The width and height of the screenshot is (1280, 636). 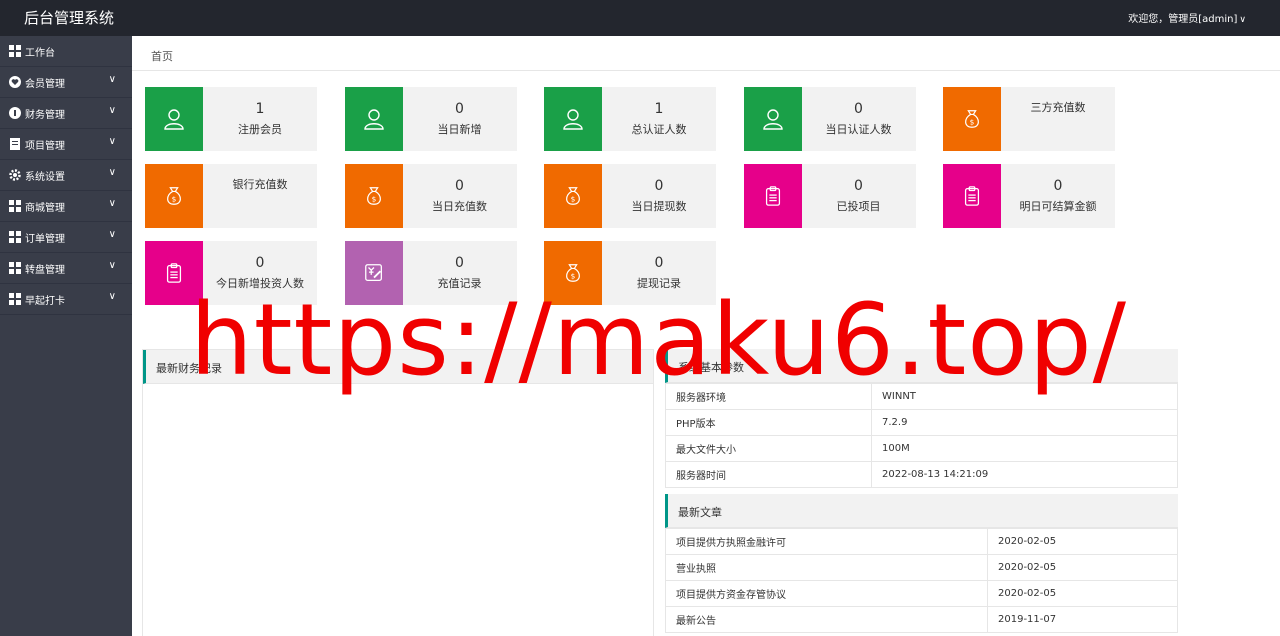 What do you see at coordinates (1024, 422) in the screenshot?
I see `param-value: 7.2.9` at bounding box center [1024, 422].